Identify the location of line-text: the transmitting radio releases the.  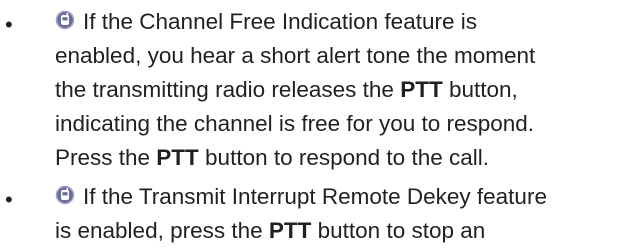
(228, 89).